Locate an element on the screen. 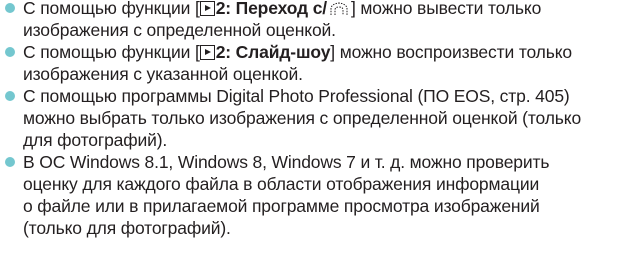 This screenshot has height=264, width=623. menu-name-slideshow: 2: Слайд-шоу is located at coordinates (273, 52).